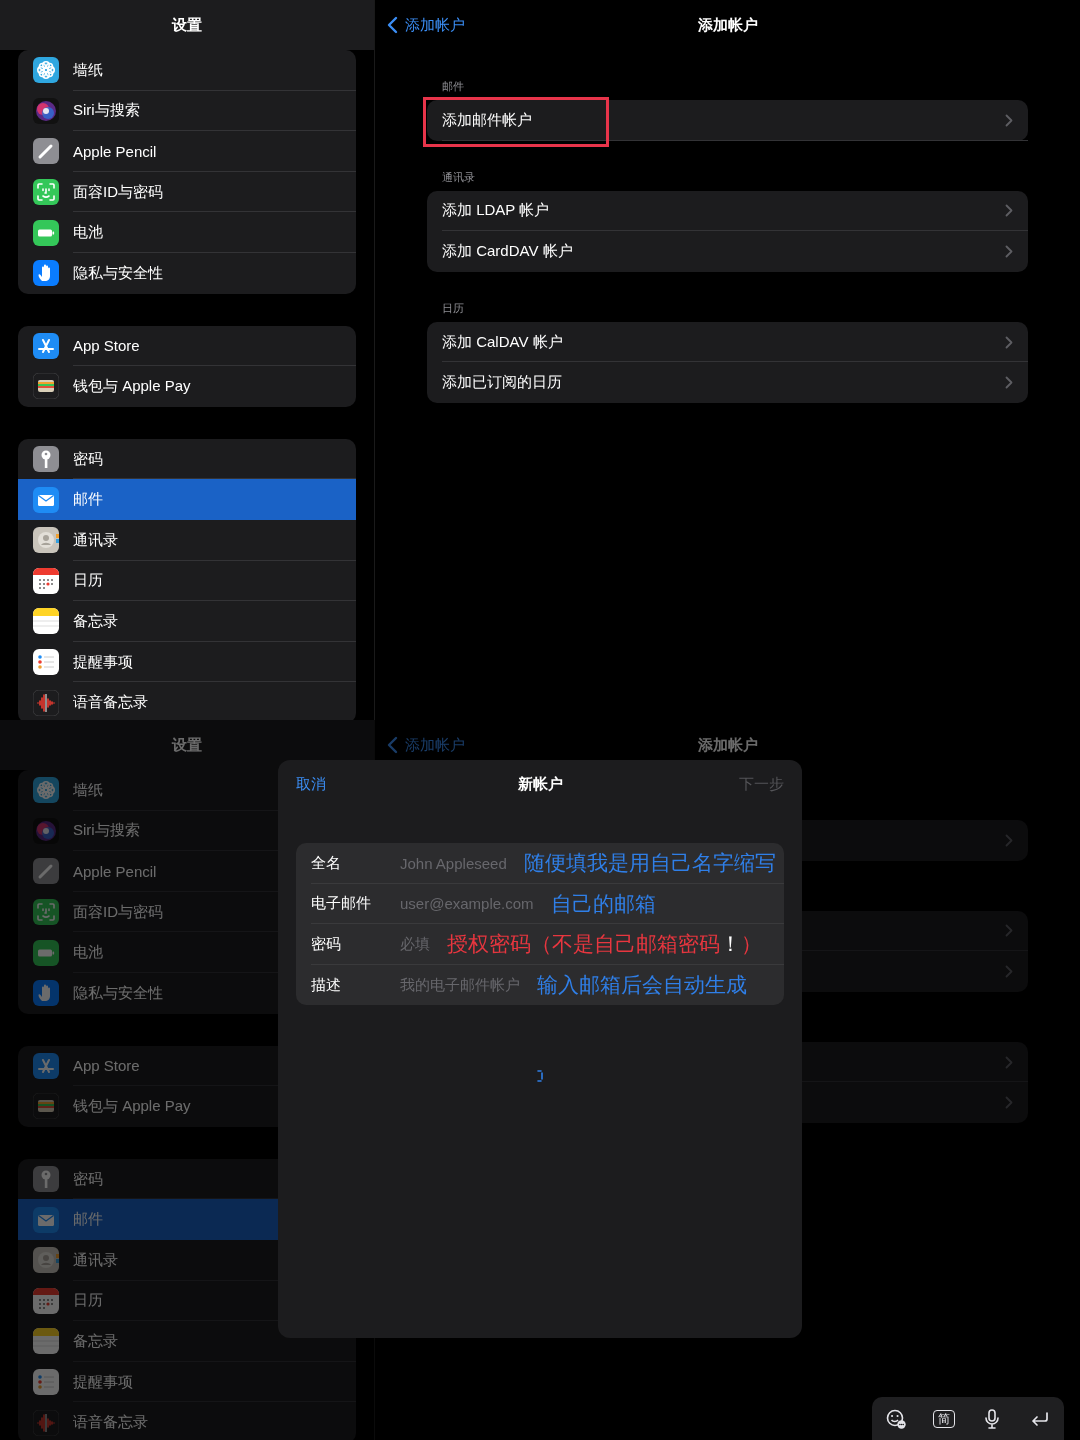 The height and width of the screenshot is (1440, 1080). I want to click on sidebar-item: 电池, so click(187, 232).